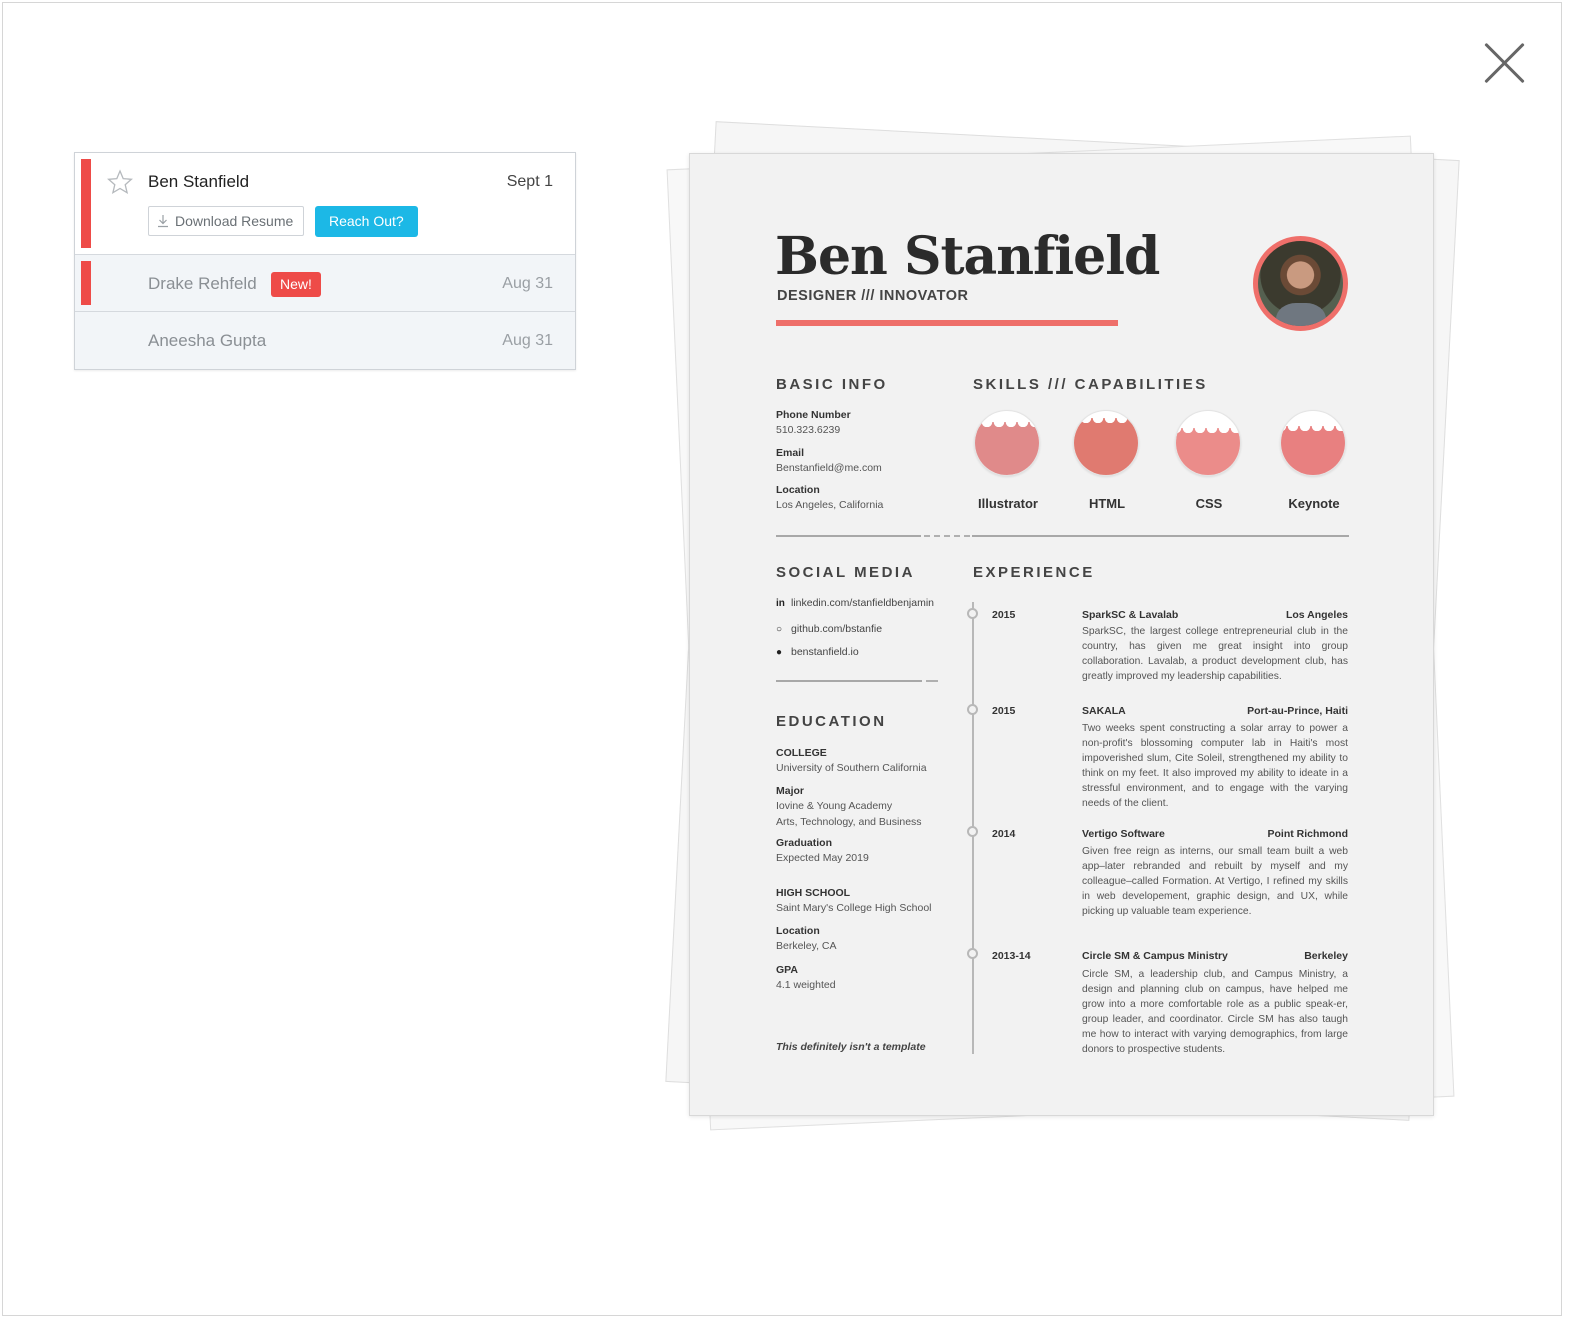 Image resolution: width=1578 pixels, height=1324 pixels. What do you see at coordinates (1505, 63) in the screenshot?
I see `close-icon` at bounding box center [1505, 63].